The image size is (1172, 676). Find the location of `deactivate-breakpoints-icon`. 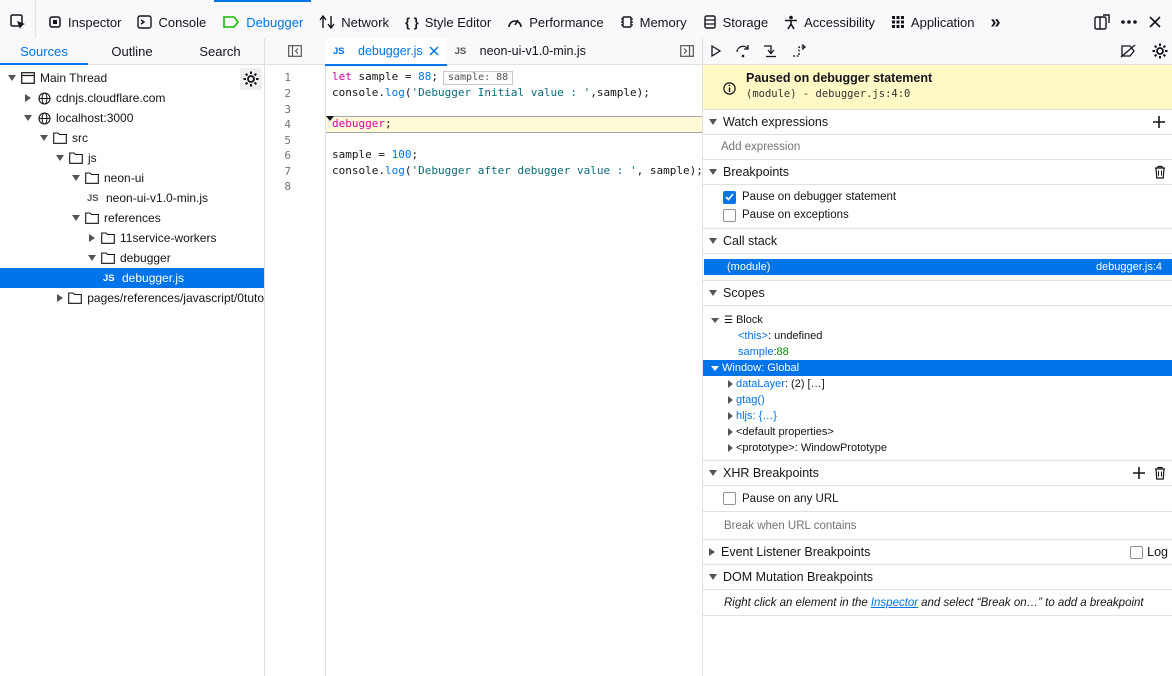

deactivate-breakpoints-icon is located at coordinates (1128, 51).